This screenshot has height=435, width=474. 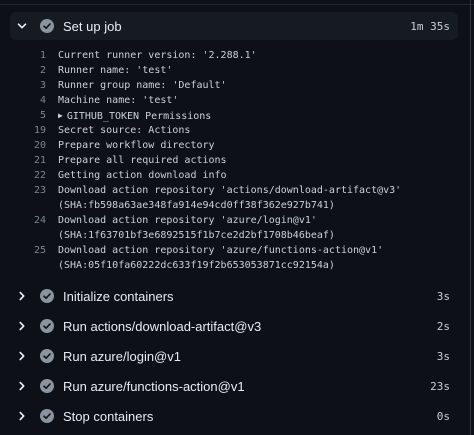 What do you see at coordinates (28, 115) in the screenshot?
I see `line-number: 5` at bounding box center [28, 115].